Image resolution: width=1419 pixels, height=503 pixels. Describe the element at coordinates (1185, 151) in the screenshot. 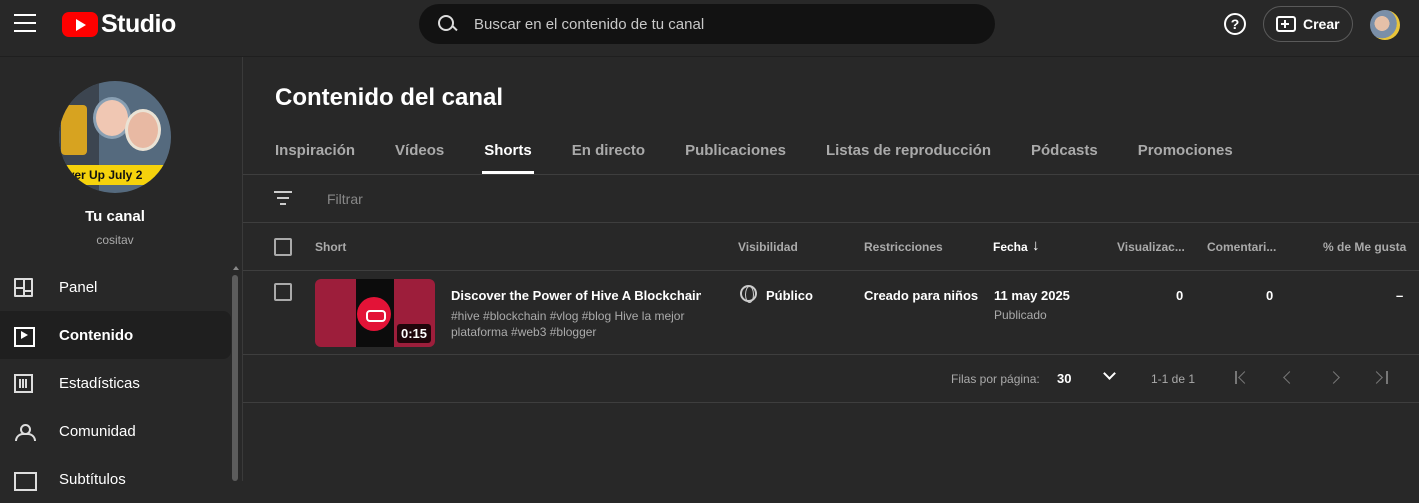

I see `tab-promotions: Promociones` at that location.